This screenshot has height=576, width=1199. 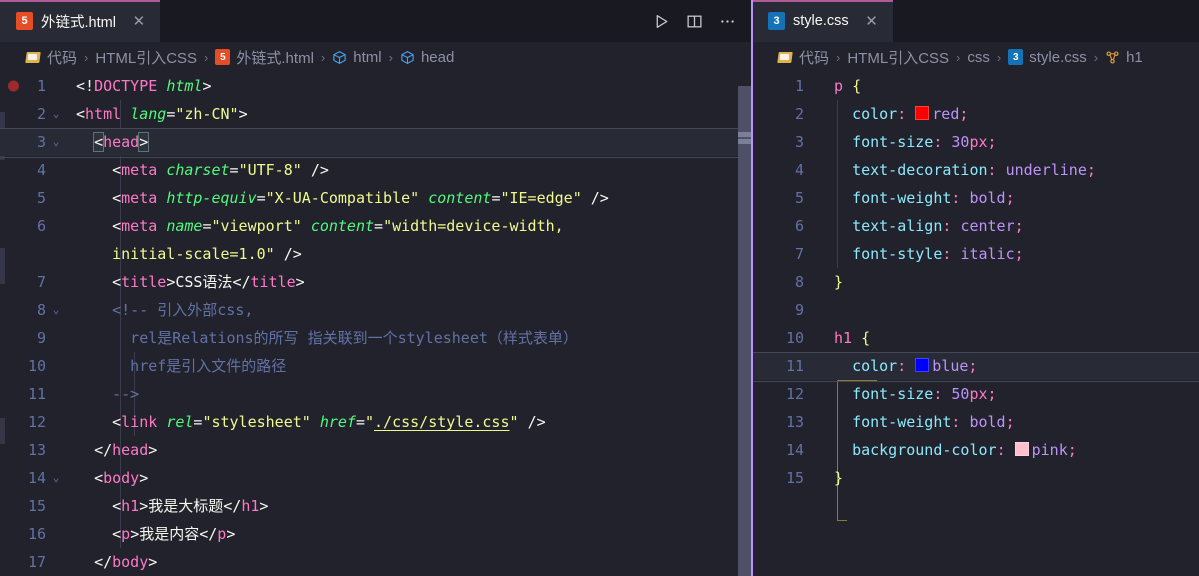 What do you see at coordinates (1134, 57) in the screenshot?
I see `breadcrumb-label: h1` at bounding box center [1134, 57].